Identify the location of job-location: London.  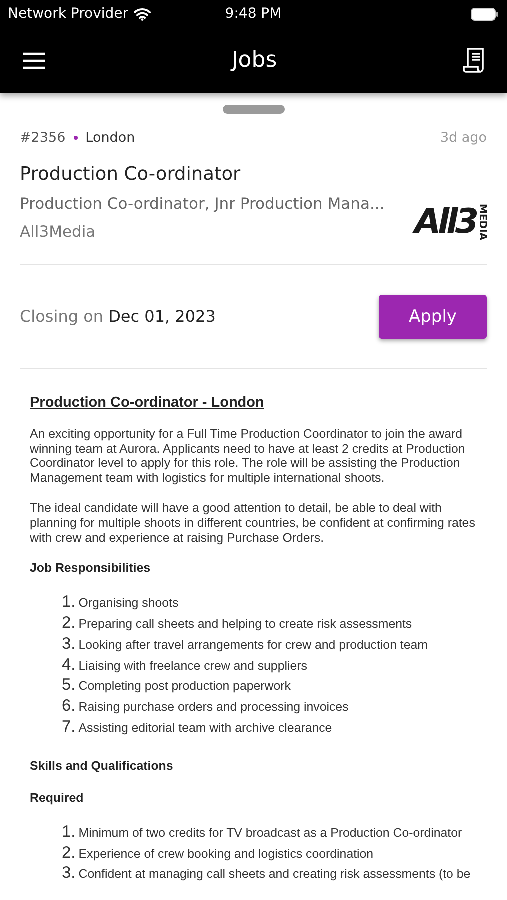
(111, 138).